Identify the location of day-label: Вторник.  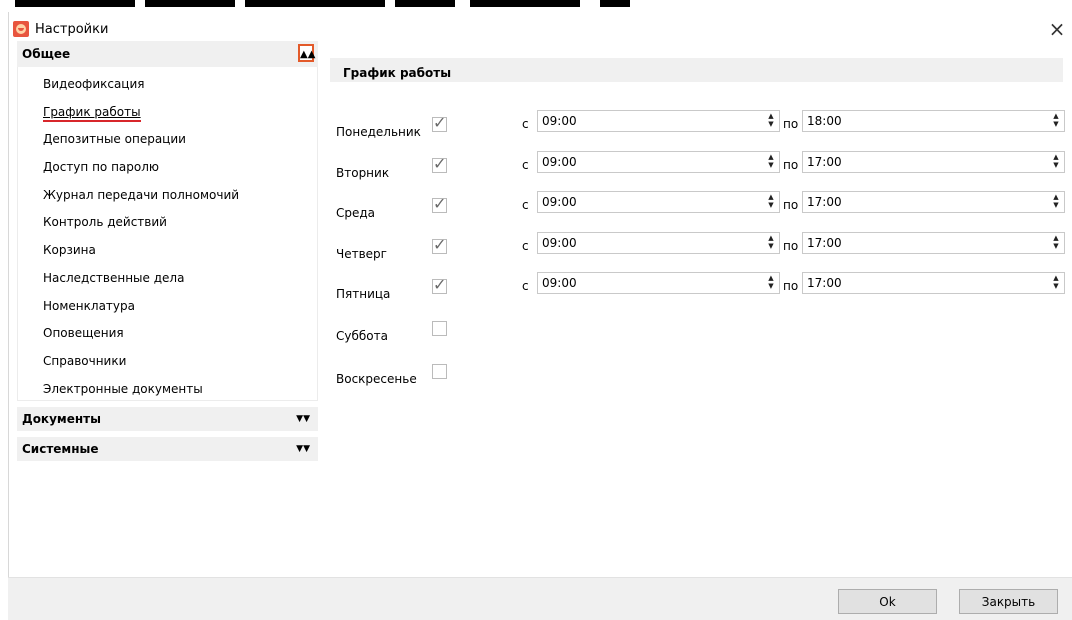
(363, 173).